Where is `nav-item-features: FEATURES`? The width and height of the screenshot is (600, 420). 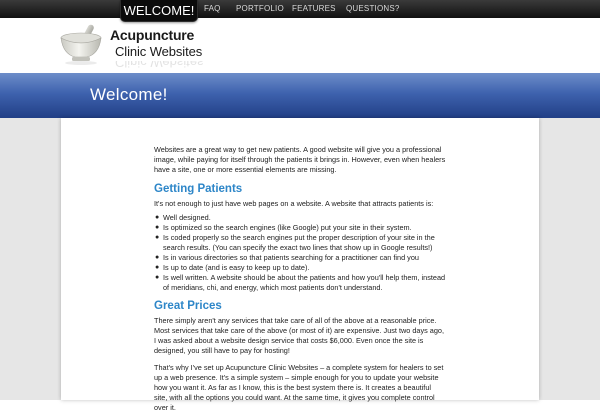
nav-item-features: FEATURES is located at coordinates (314, 9).